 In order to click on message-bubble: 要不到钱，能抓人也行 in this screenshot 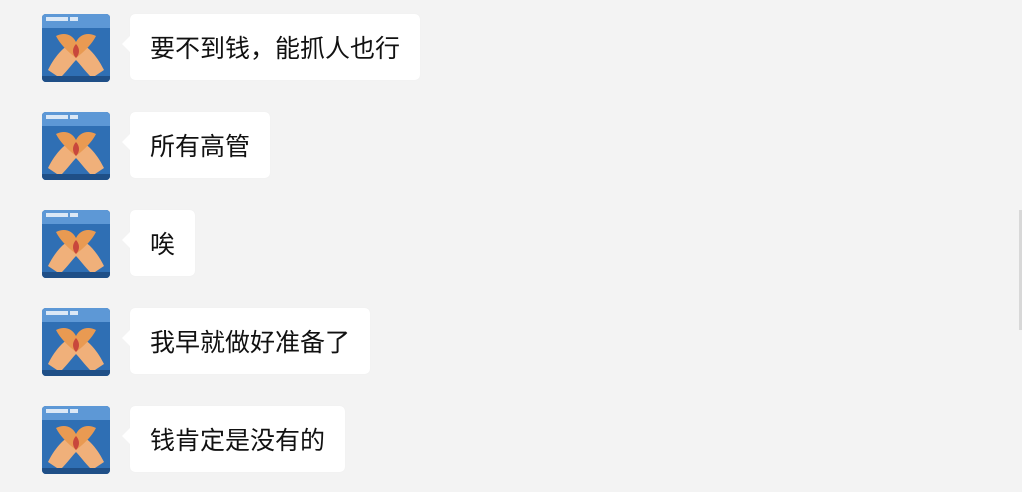, I will do `click(271, 47)`.